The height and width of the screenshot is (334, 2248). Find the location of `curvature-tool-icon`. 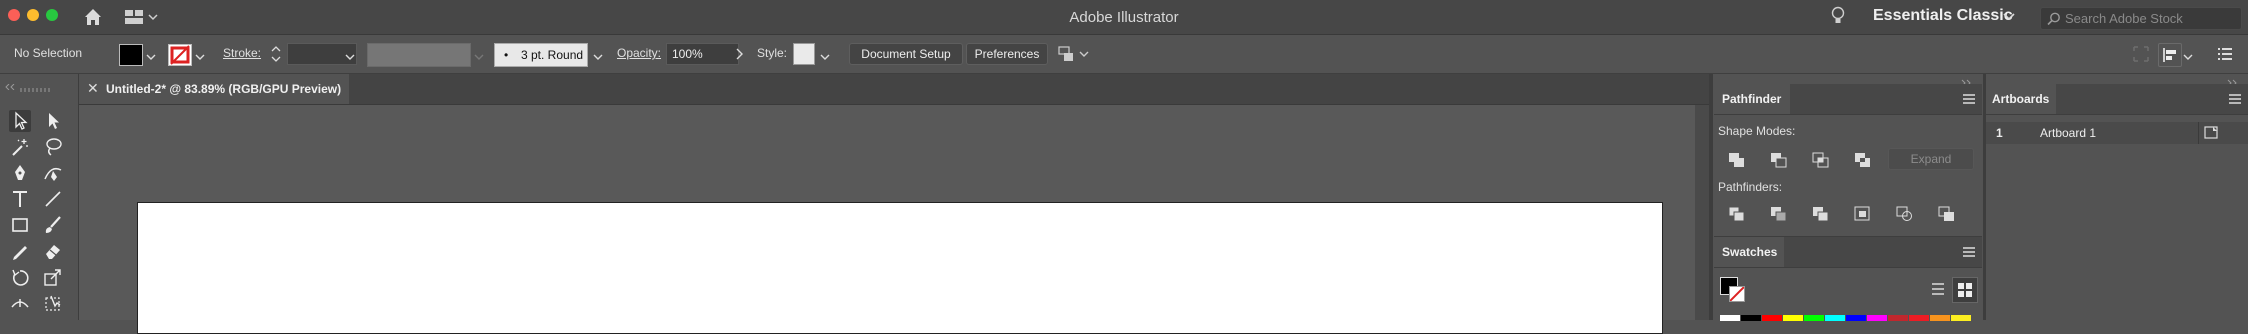

curvature-tool-icon is located at coordinates (53, 173).